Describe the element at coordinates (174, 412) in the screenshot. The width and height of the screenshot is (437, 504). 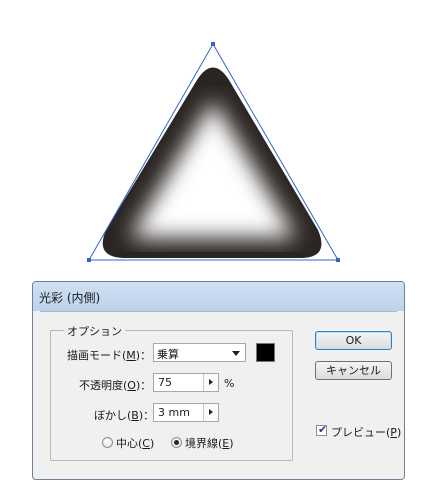
I see `blur-value: 3 mm` at that location.